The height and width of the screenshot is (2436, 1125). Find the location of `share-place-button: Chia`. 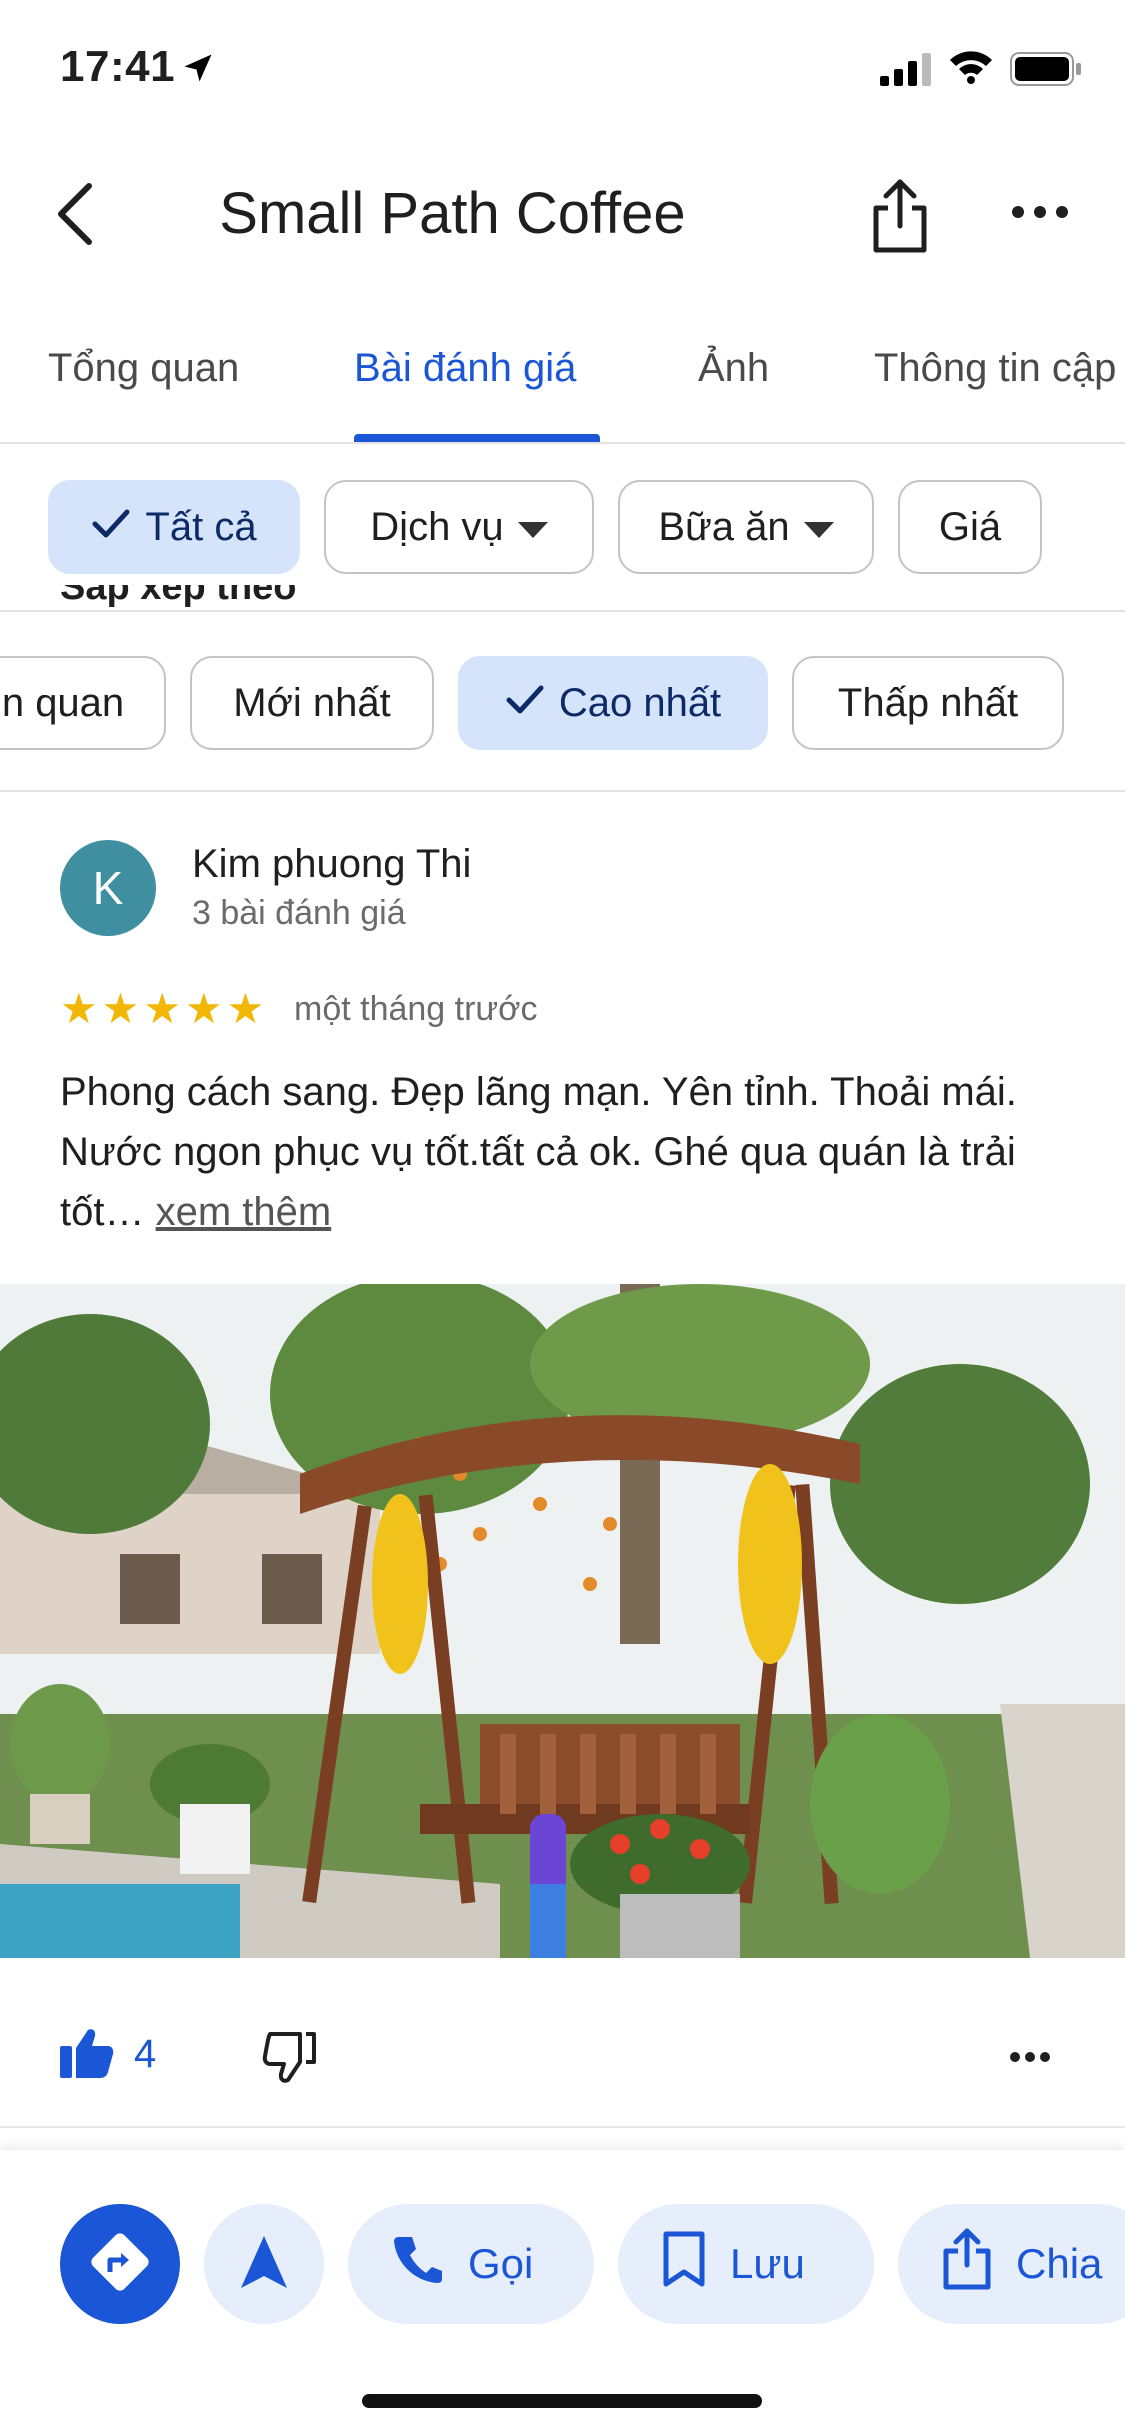

share-place-button: Chia is located at coordinates (1011, 2264).